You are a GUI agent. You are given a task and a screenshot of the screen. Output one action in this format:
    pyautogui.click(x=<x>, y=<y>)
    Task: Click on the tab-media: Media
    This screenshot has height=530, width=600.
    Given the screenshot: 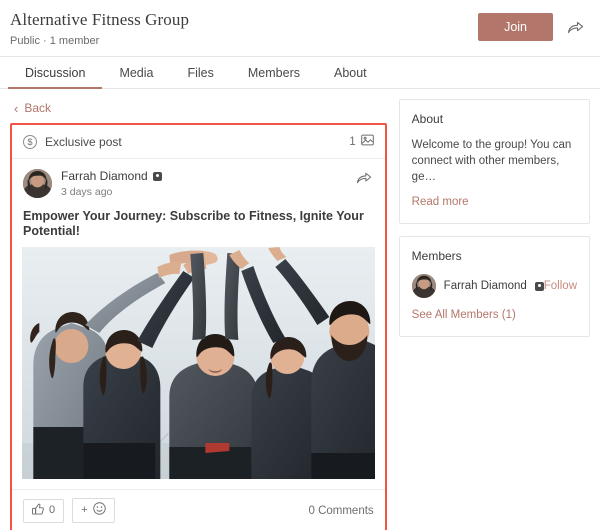 What is the action you would take?
    pyautogui.click(x=136, y=73)
    